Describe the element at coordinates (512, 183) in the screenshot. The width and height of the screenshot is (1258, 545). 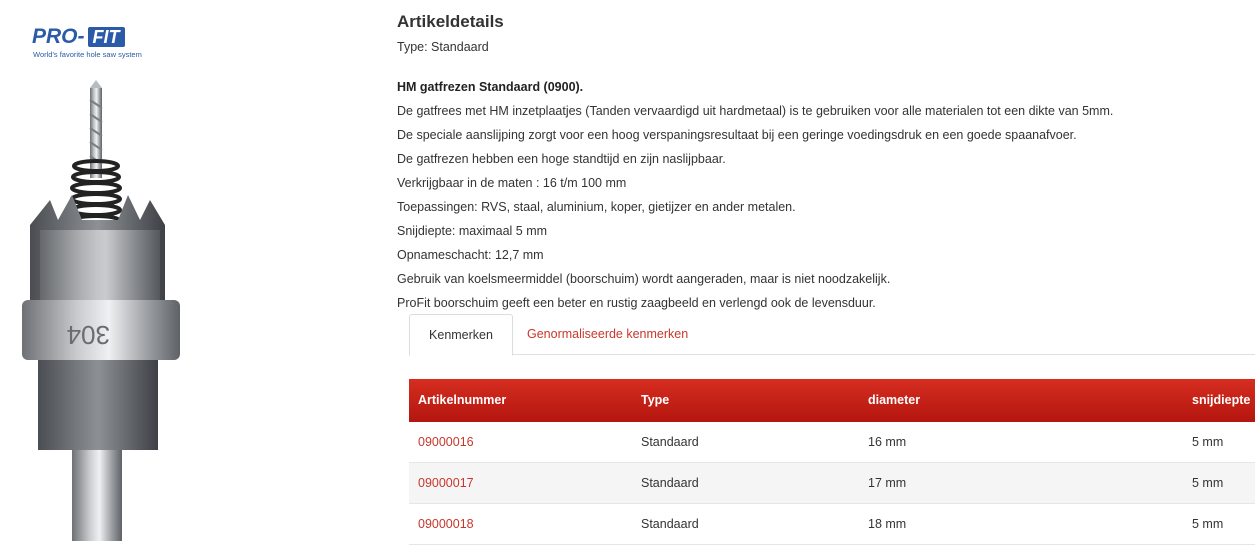
I see `description-line: Verkrijgbaar in de maten : 16 t/m 100 mm` at that location.